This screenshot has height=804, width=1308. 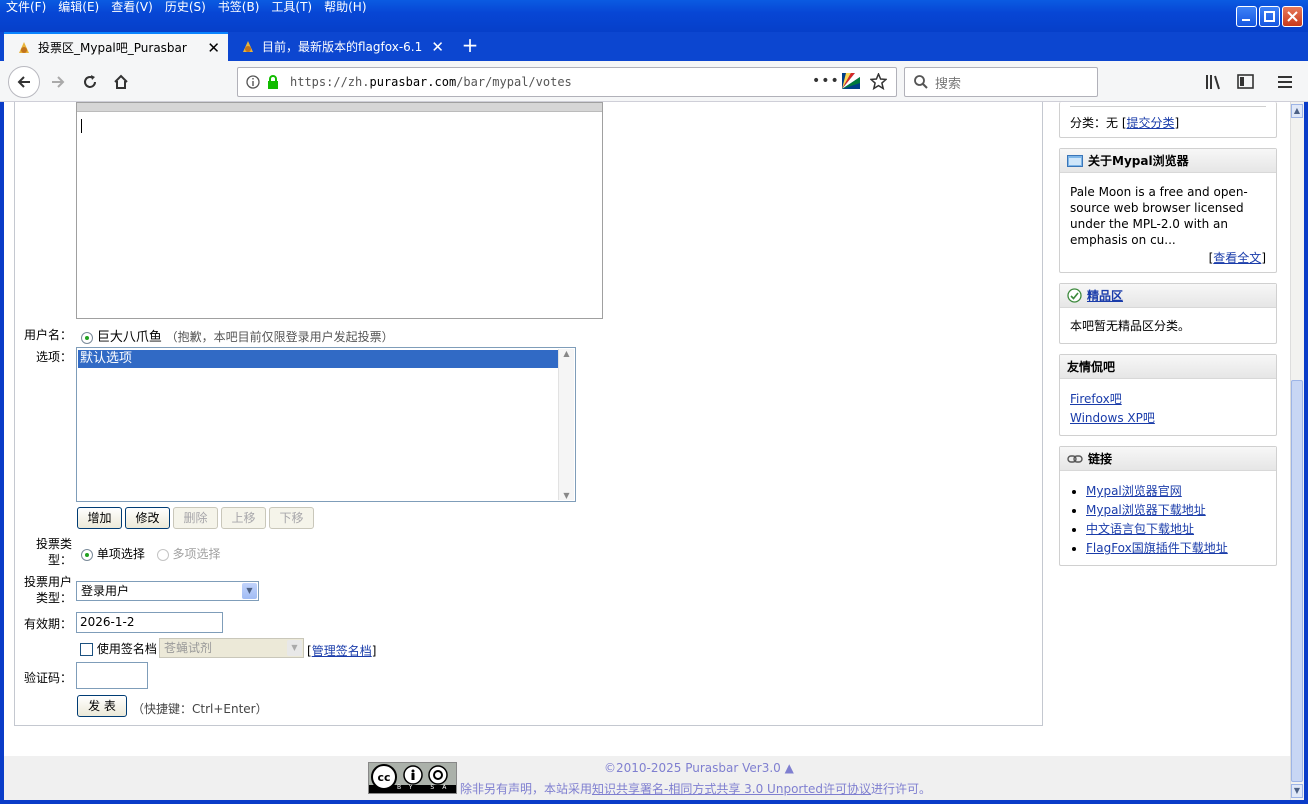 I want to click on read-more-link: 查看全文, so click(x=1237, y=258).